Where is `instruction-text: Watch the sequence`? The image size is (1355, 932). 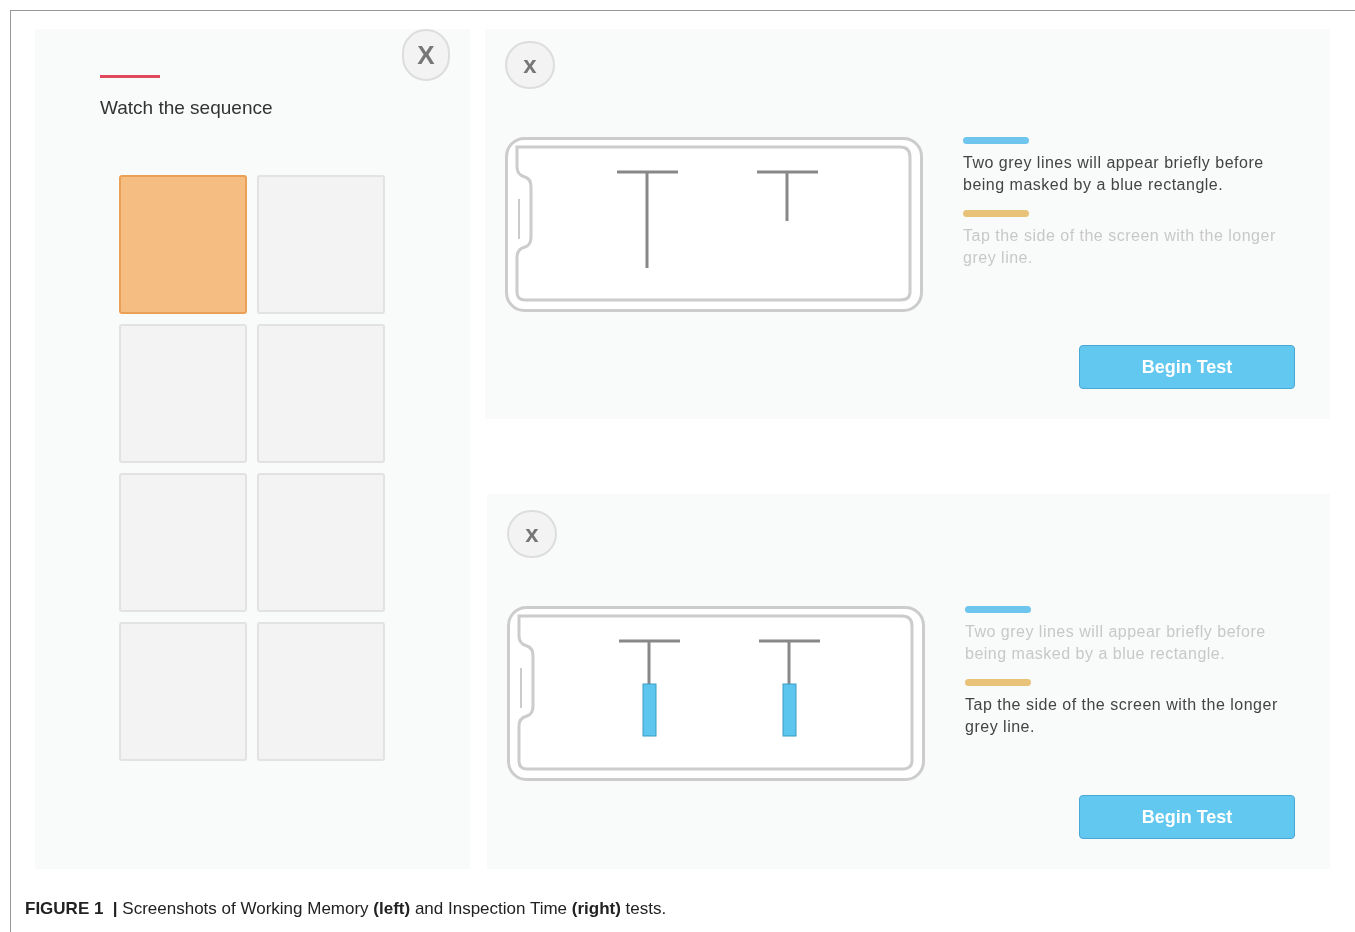 instruction-text: Watch the sequence is located at coordinates (187, 108).